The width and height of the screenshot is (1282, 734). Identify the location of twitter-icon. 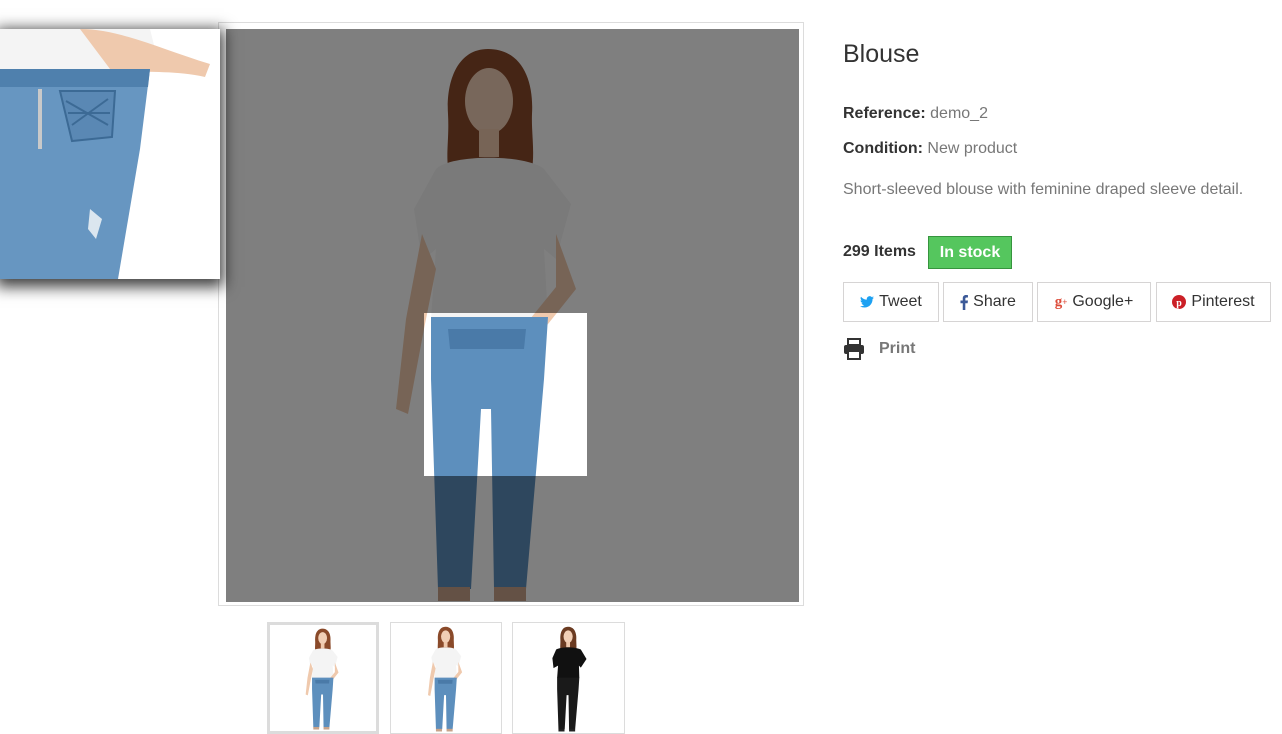
(867, 302).